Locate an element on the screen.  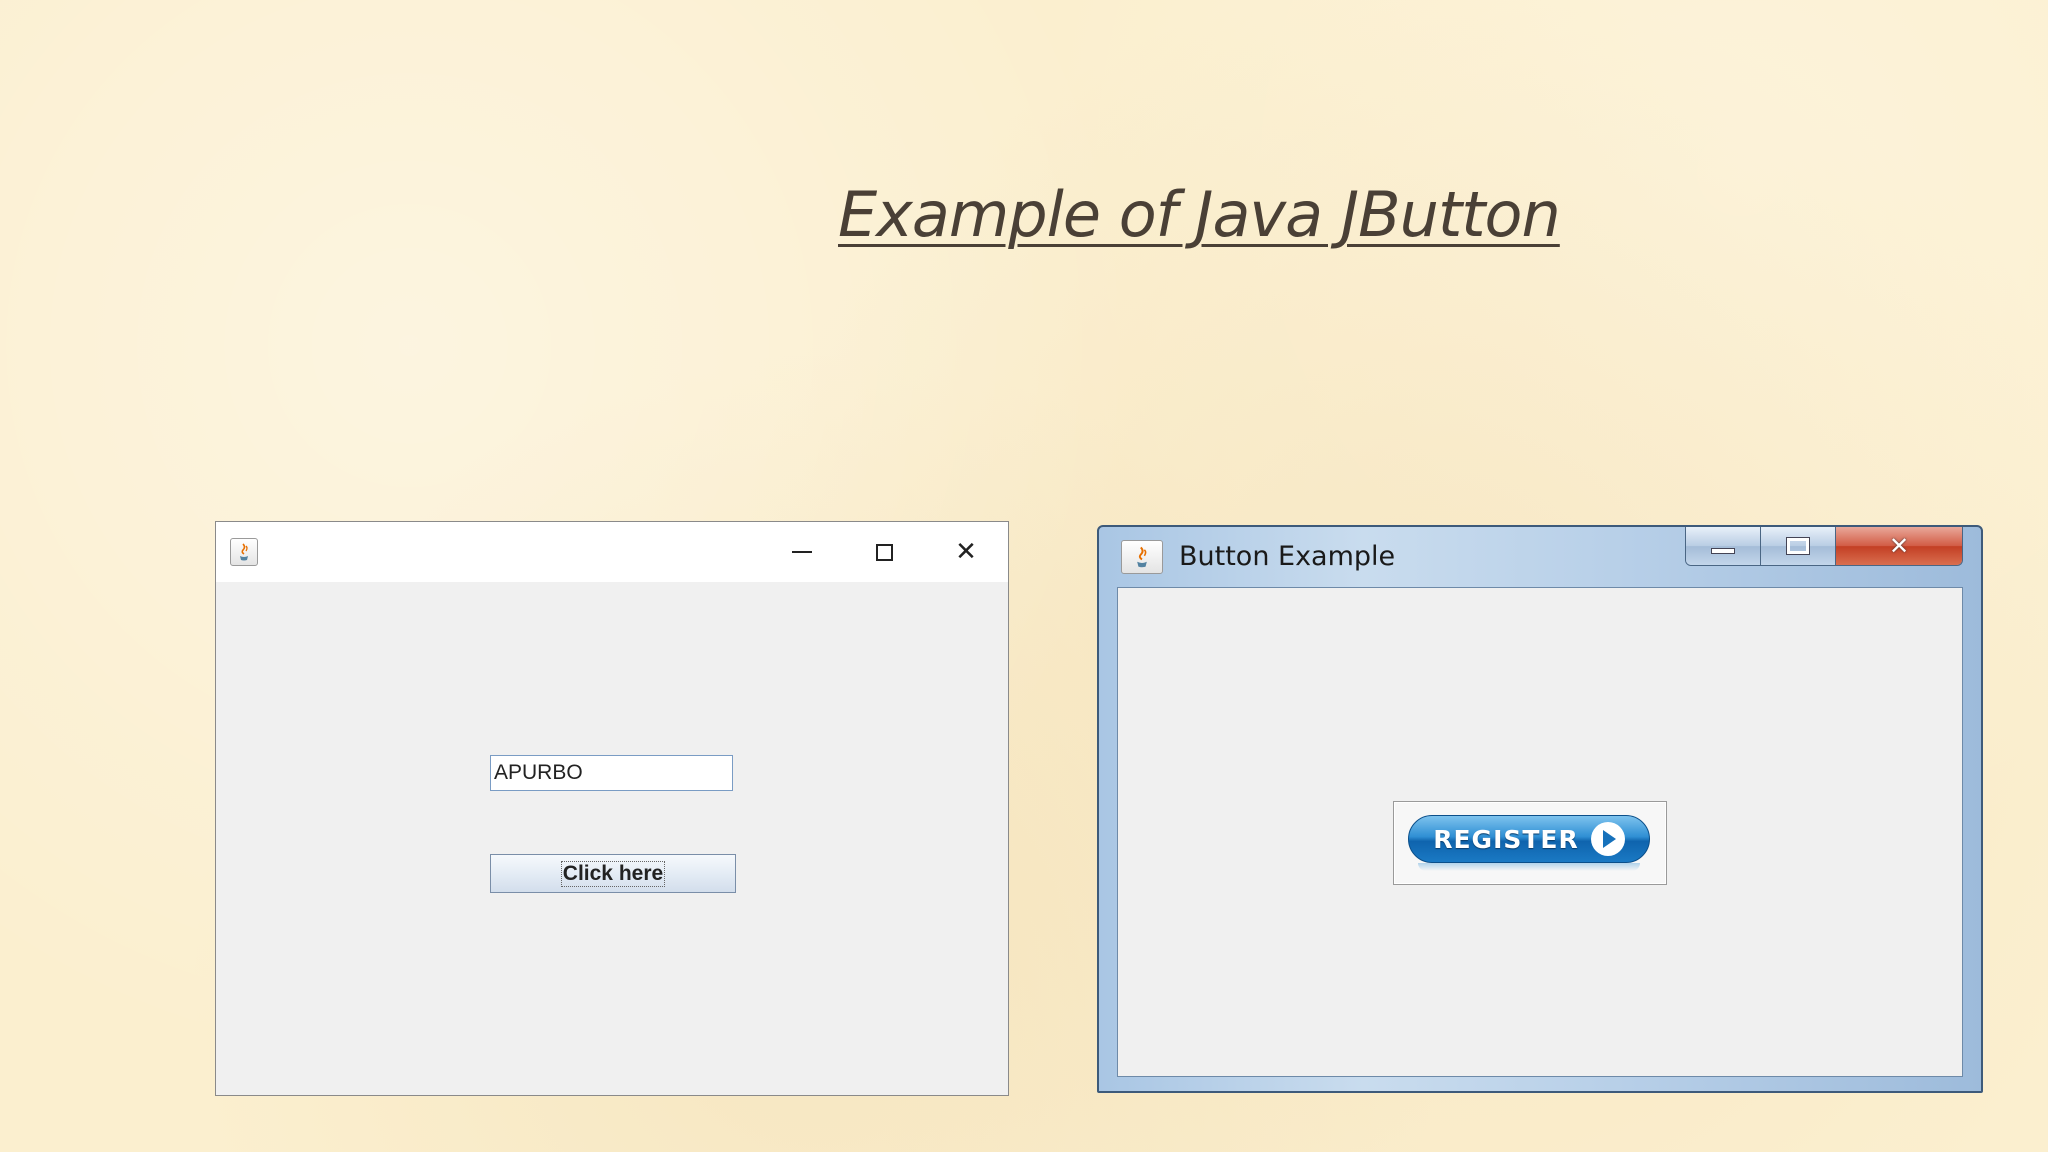
window-1-titlebar: ✕ is located at coordinates (612, 552).